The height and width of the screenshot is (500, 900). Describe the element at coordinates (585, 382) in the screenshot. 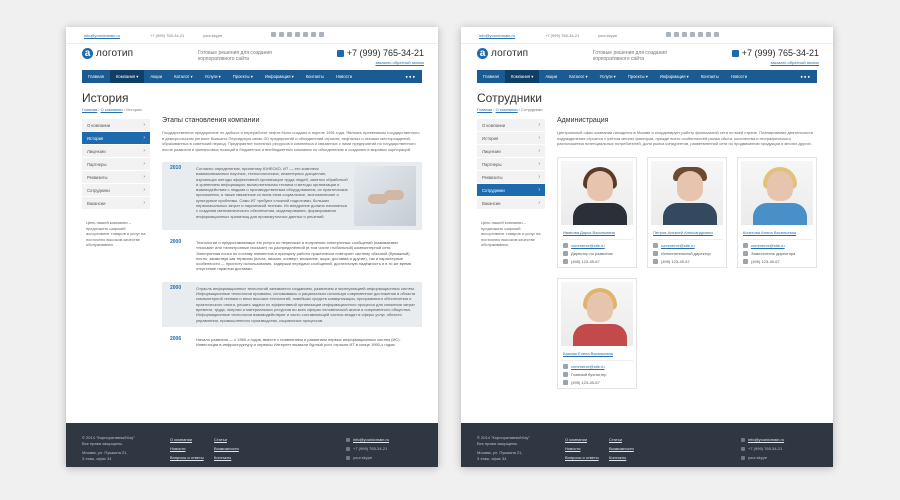

I see `staff-phone: (495) 123-45-67` at that location.